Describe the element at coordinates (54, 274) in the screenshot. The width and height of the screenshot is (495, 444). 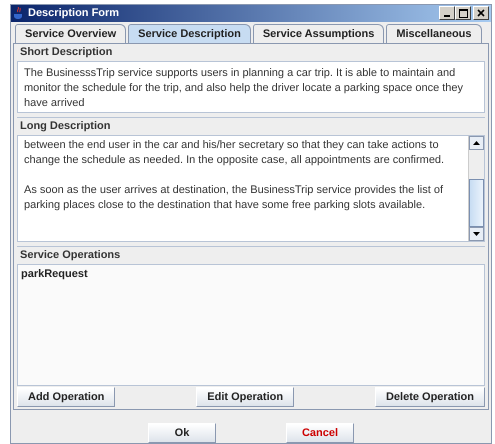
I see `list-item: parkRequest` at that location.